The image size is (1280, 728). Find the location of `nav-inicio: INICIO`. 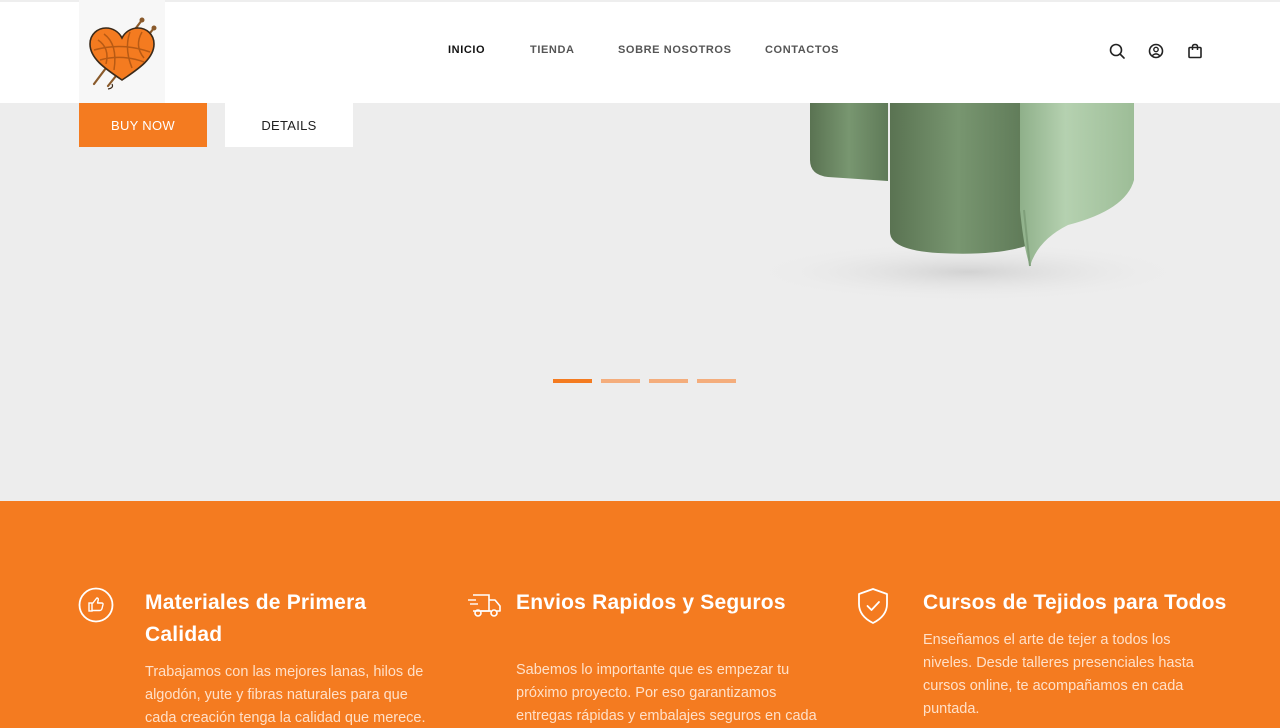

nav-inicio: INICIO is located at coordinates (466, 50).